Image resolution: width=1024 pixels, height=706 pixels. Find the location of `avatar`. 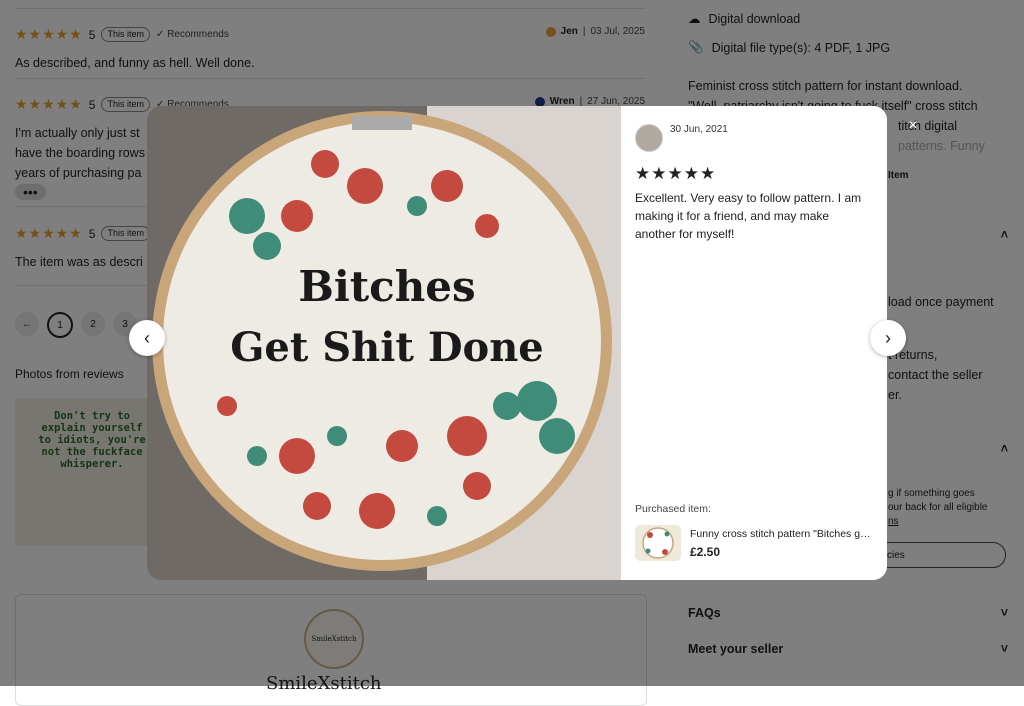

avatar is located at coordinates (649, 138).